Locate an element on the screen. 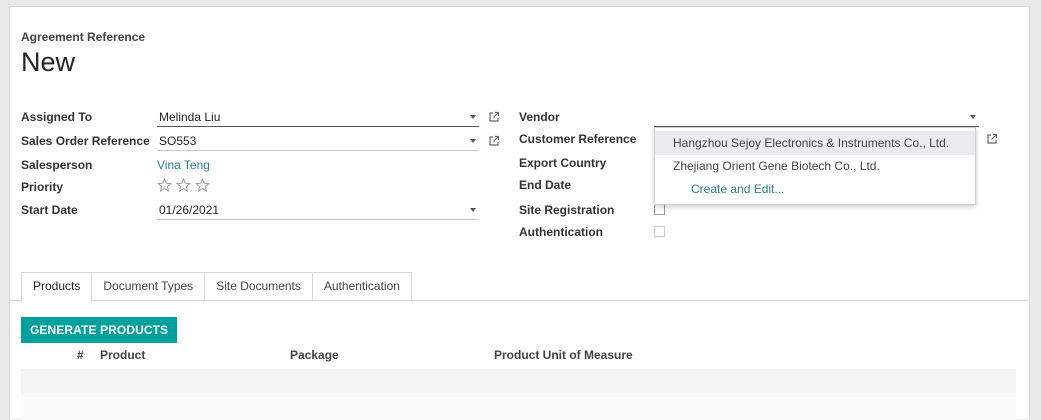  column-header-product: Product is located at coordinates (122, 355).